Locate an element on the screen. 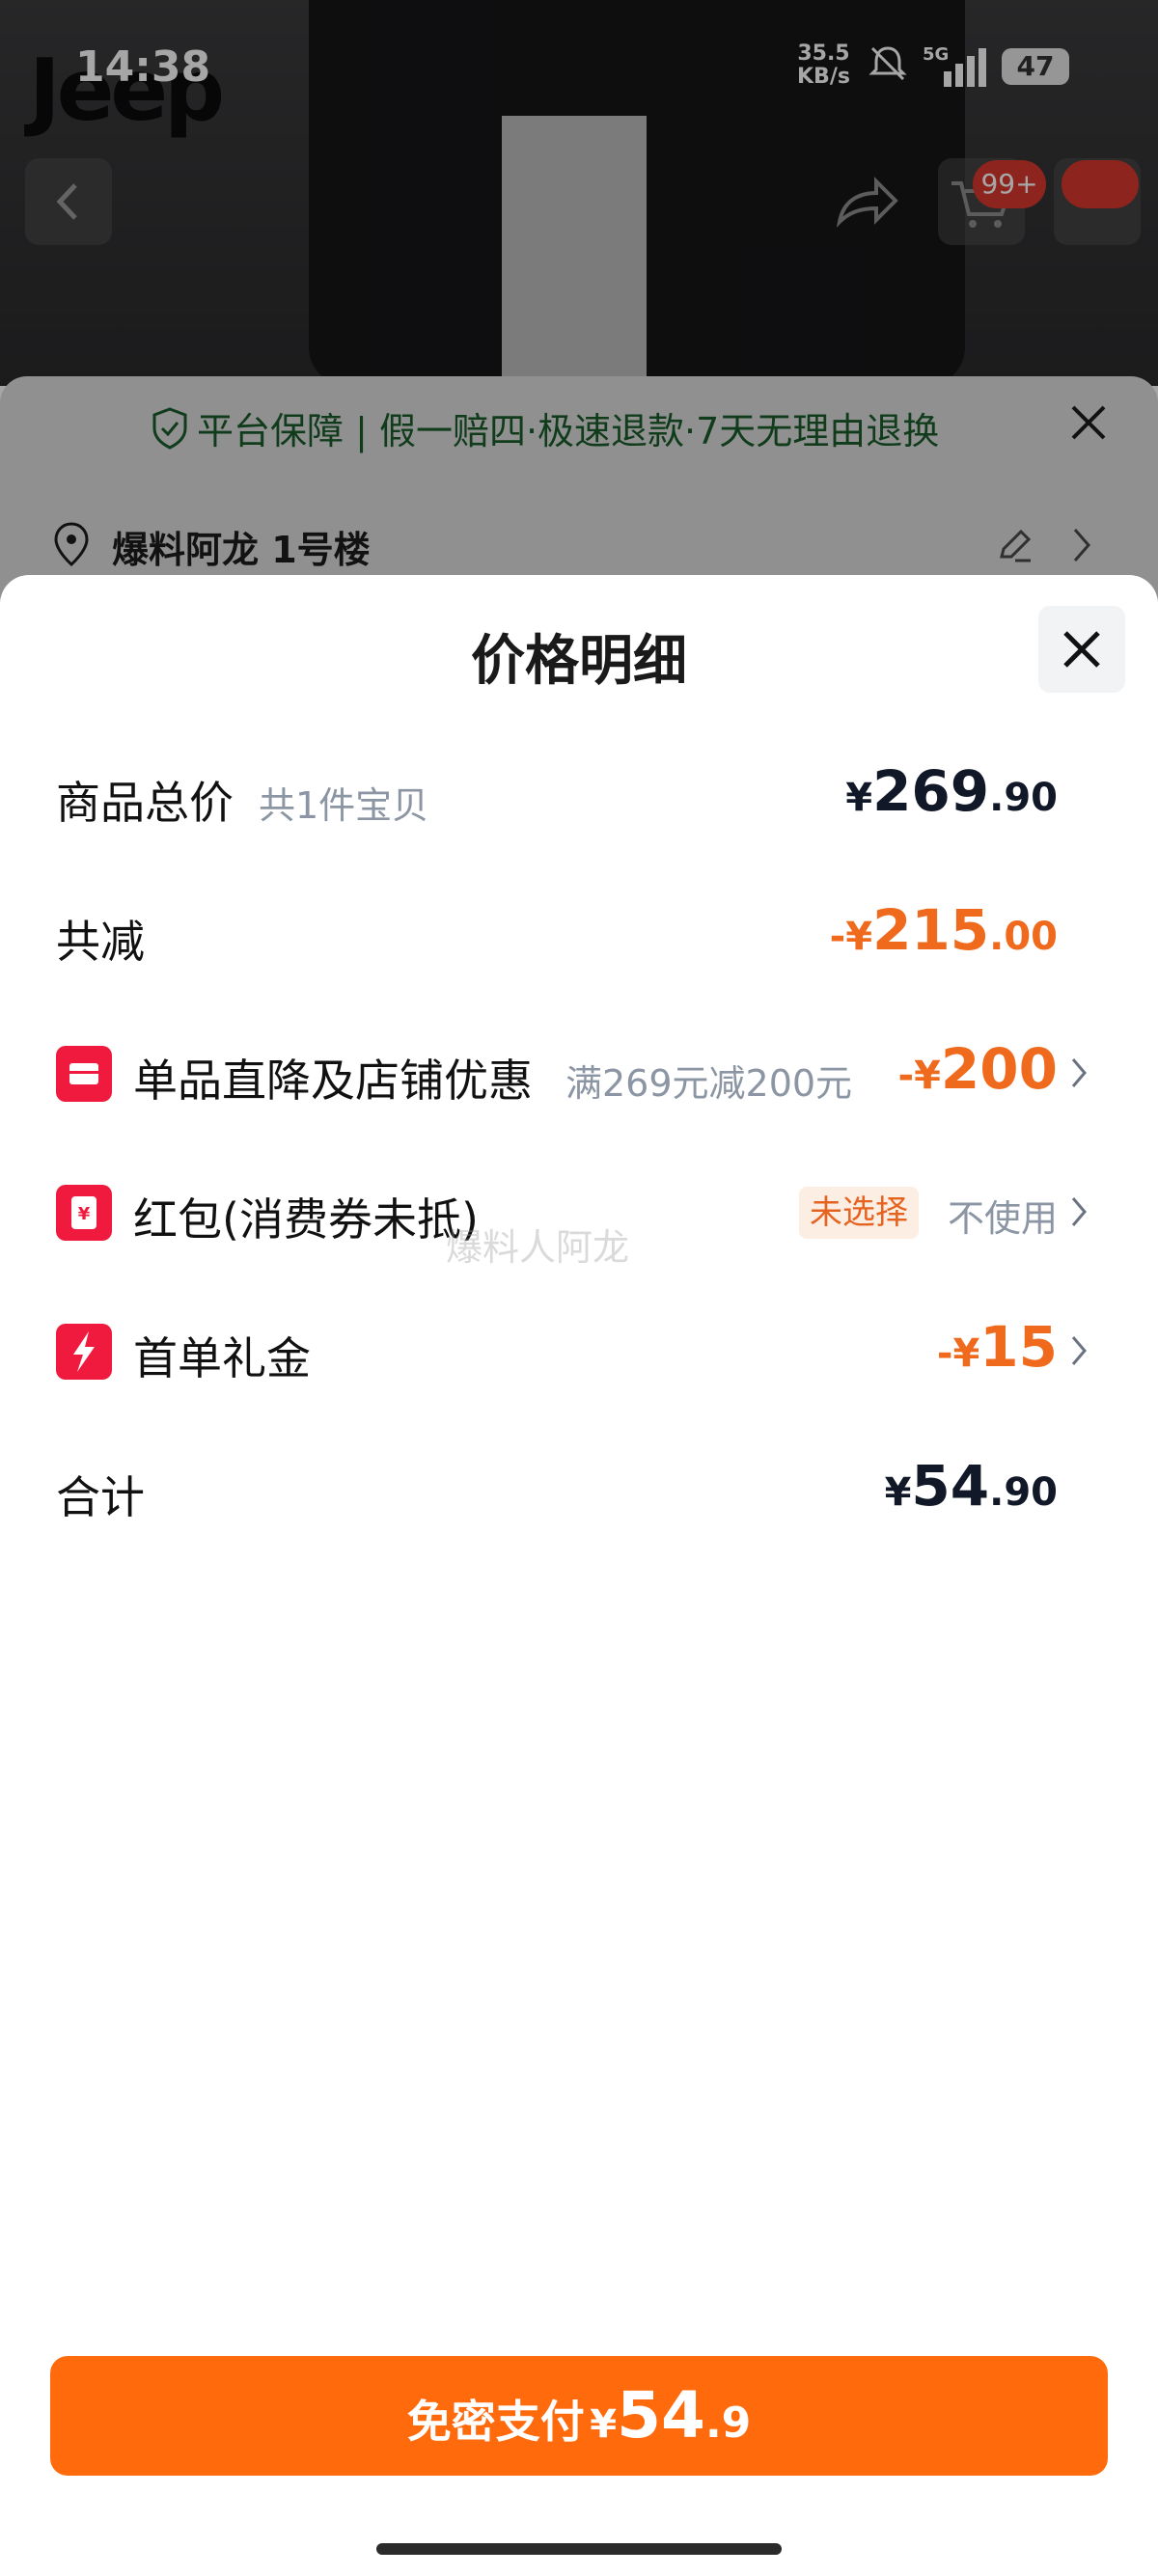 This screenshot has height=2576, width=1158. red-packet-label: 红包(消费券未抵) is located at coordinates (306, 1220).